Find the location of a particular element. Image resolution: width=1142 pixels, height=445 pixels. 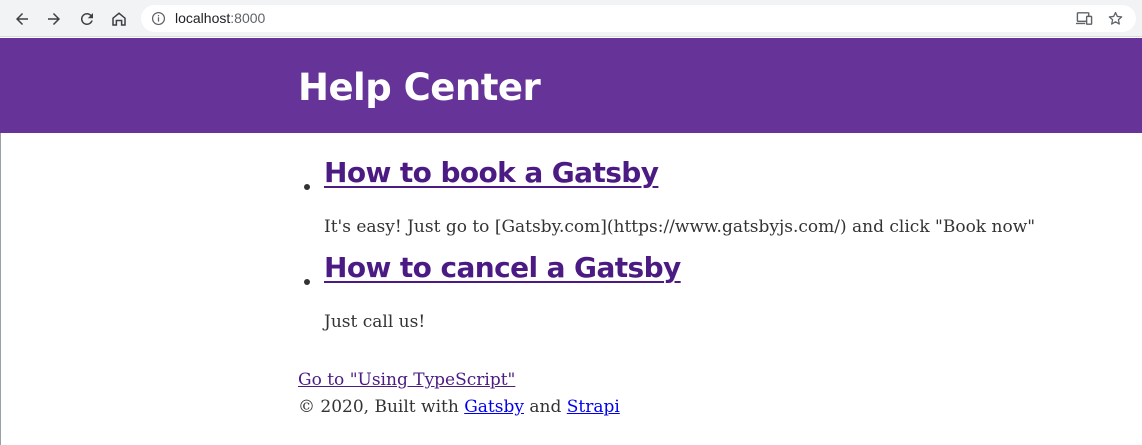

using-typescript-link: Go to "Using TypeScript" is located at coordinates (406, 380).